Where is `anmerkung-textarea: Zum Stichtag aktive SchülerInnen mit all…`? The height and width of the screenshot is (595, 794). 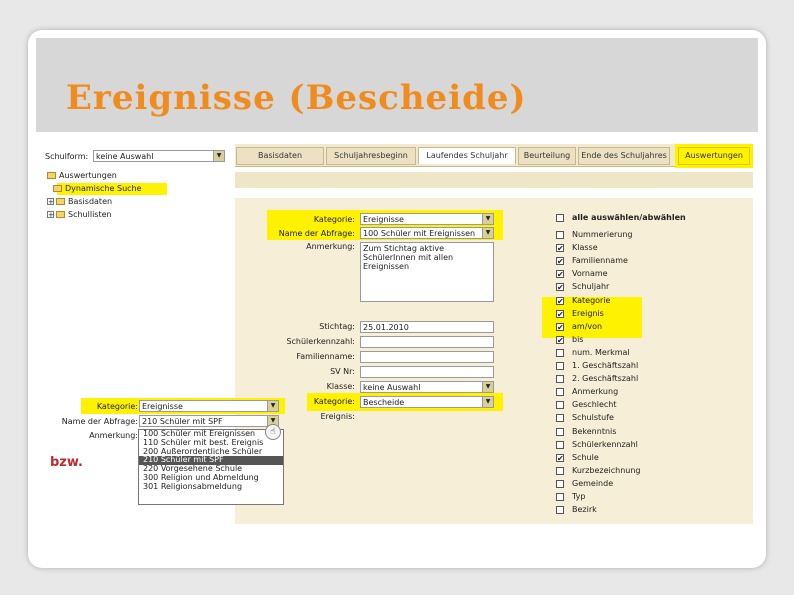 anmerkung-textarea: Zum Stichtag aktive SchülerInnen mit all… is located at coordinates (427, 272).